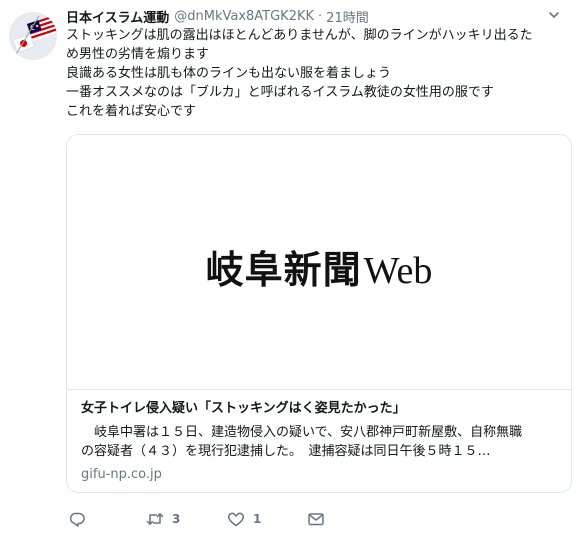 This screenshot has height=536, width=579. I want to click on direct-message-button, so click(316, 519).